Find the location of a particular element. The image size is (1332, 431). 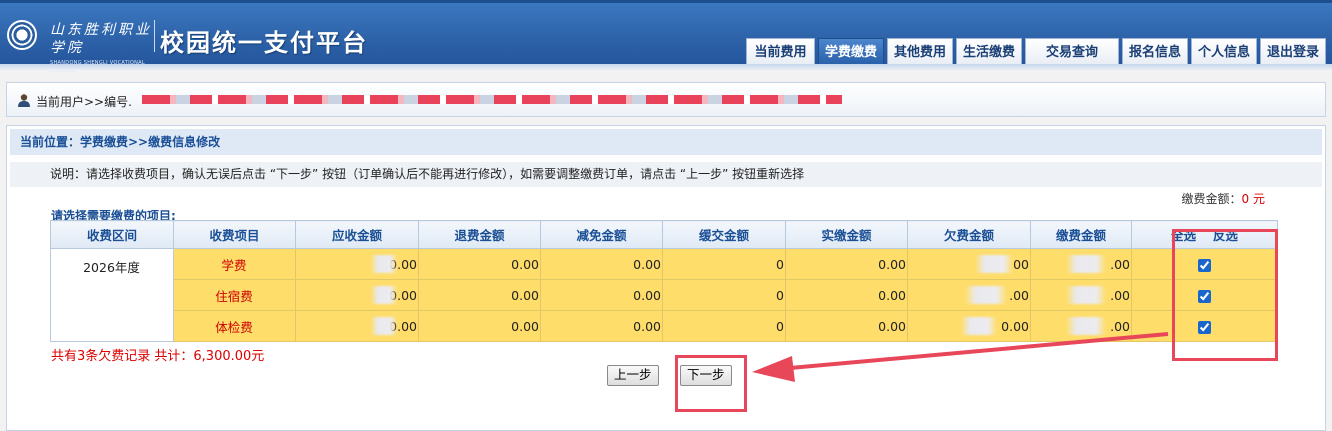

current-user-label: 当前用户>>编号. is located at coordinates (84, 102).